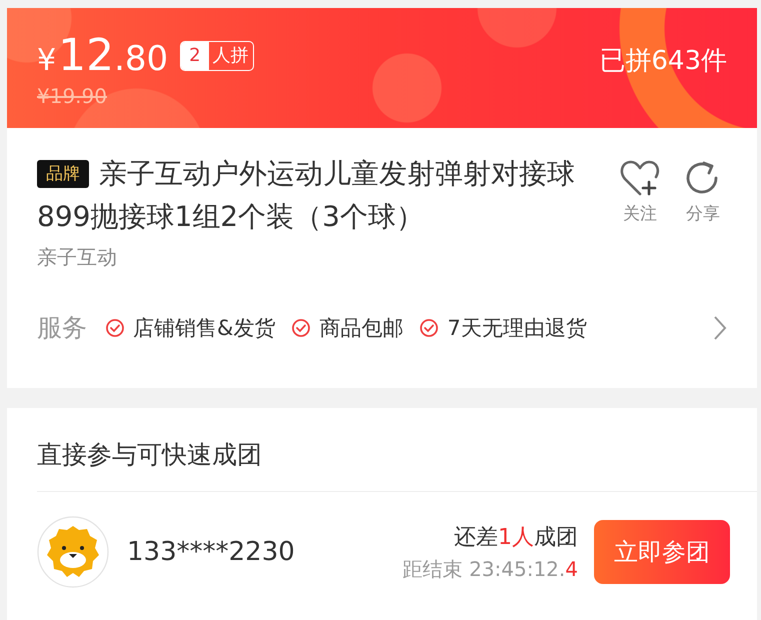 This screenshot has height=620, width=761. What do you see at coordinates (77, 257) in the screenshot?
I see `brand-name: 亲子互动` at bounding box center [77, 257].